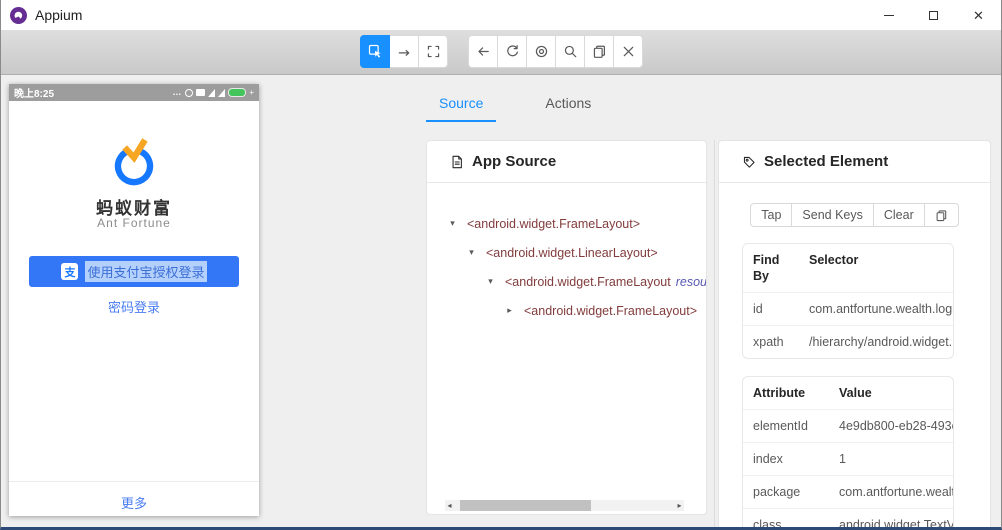 The height and width of the screenshot is (530, 1002). Describe the element at coordinates (566, 162) in the screenshot. I see `app-source-header: App Source` at that location.